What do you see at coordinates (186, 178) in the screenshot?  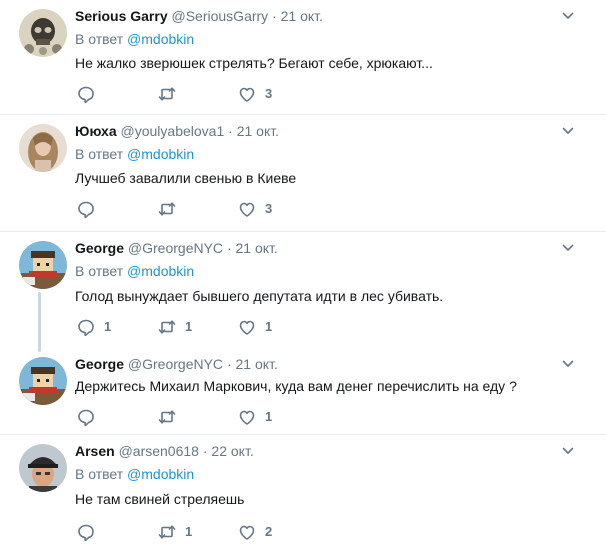 I see `tweet-text: Лучшеб завалили свенью в Киеве` at bounding box center [186, 178].